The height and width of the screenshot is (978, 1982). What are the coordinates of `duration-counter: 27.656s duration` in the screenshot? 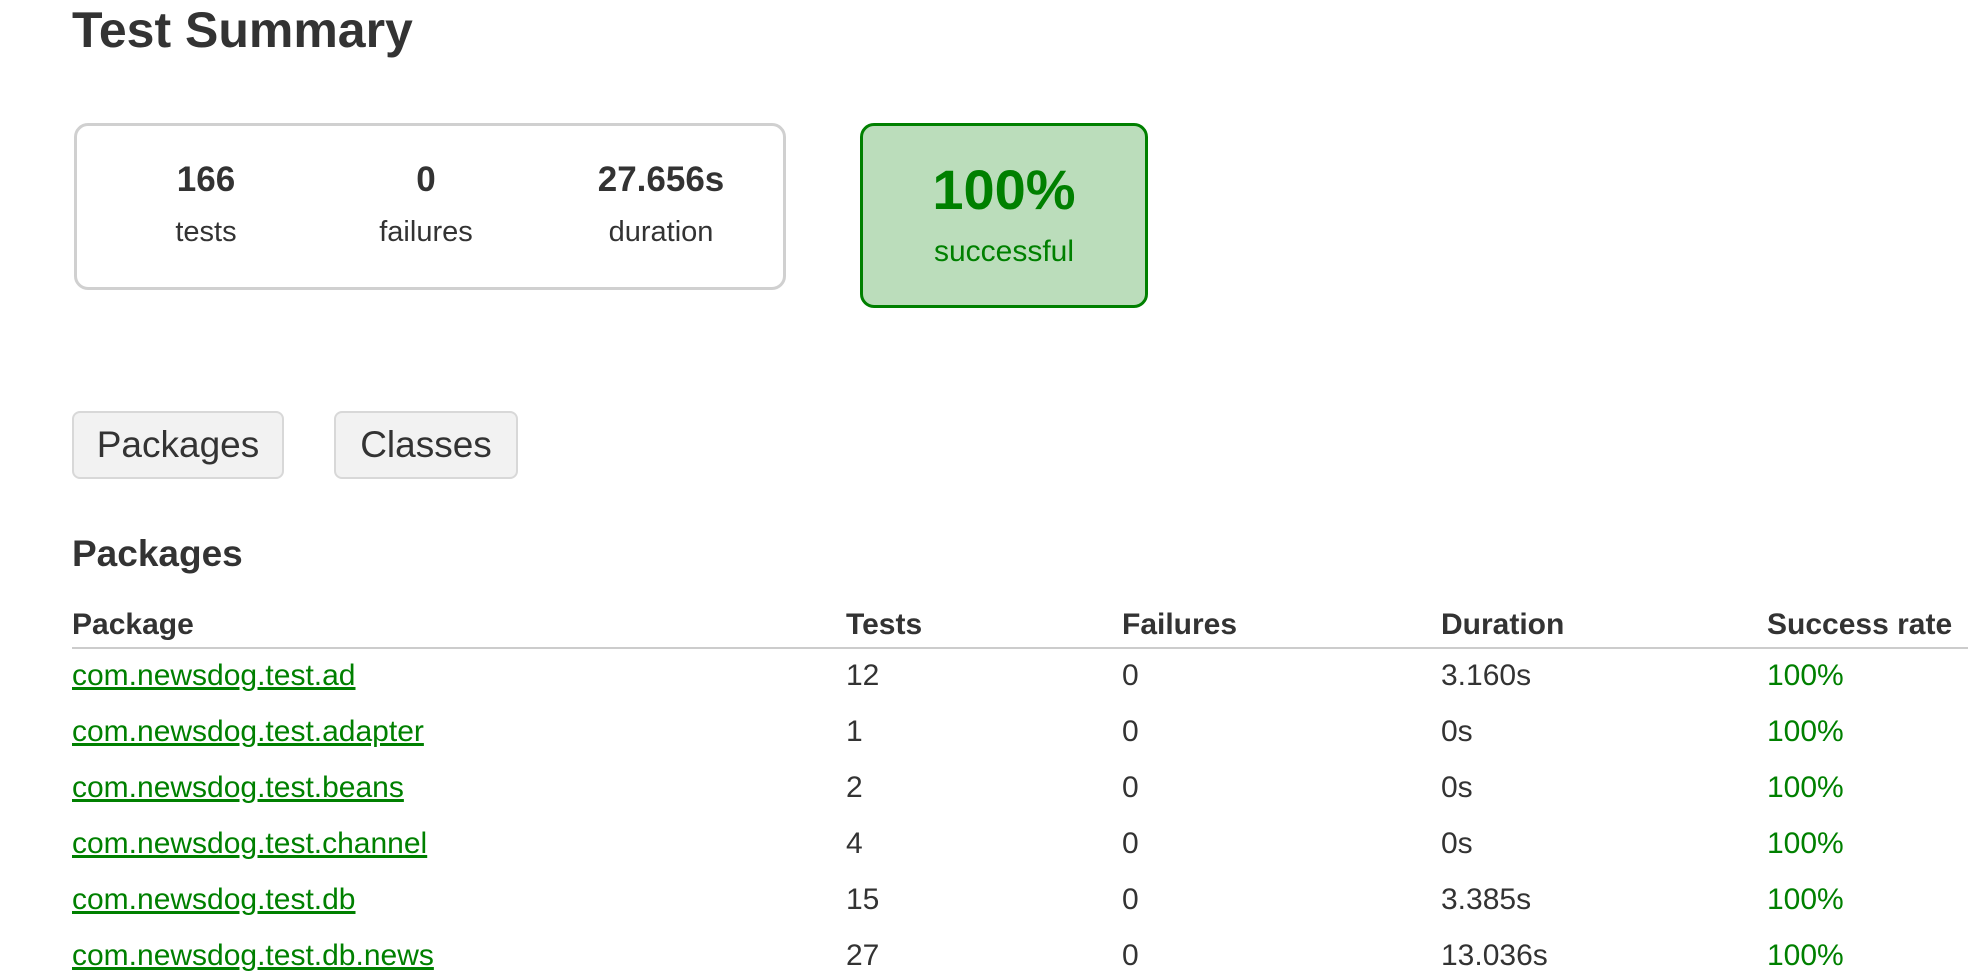 It's located at (661, 205).